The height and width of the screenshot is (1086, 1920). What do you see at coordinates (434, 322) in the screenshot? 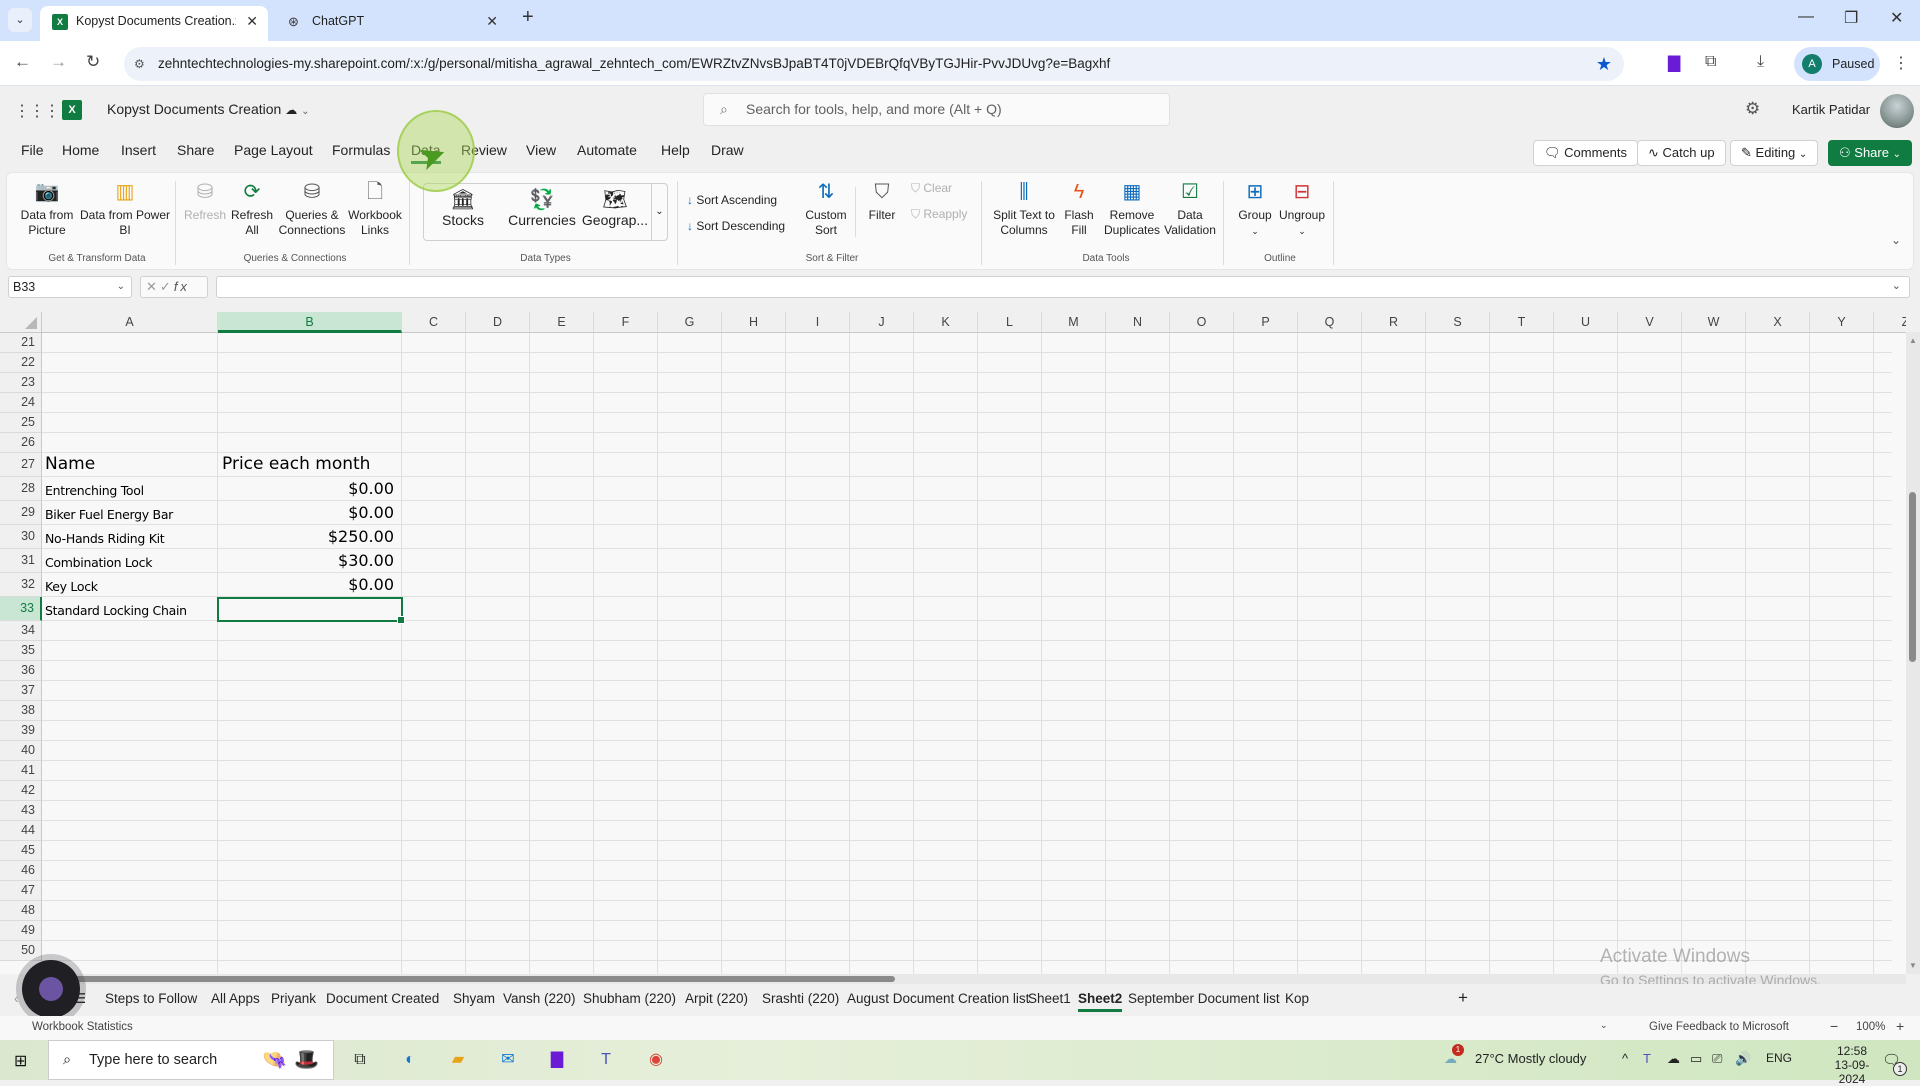
I see `column-header-c: C` at bounding box center [434, 322].